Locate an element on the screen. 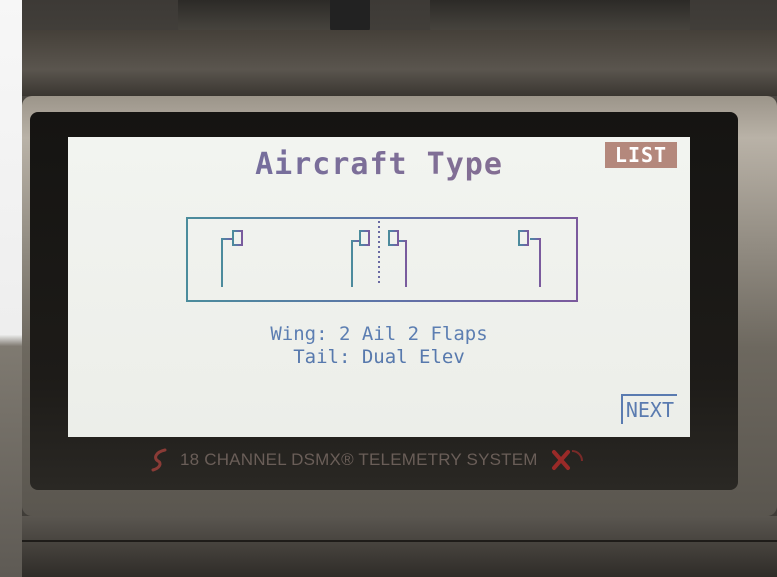 This screenshot has height=577, width=777. wing-config-label: Wing: 2 Ail 2 Flaps is located at coordinates (379, 334).